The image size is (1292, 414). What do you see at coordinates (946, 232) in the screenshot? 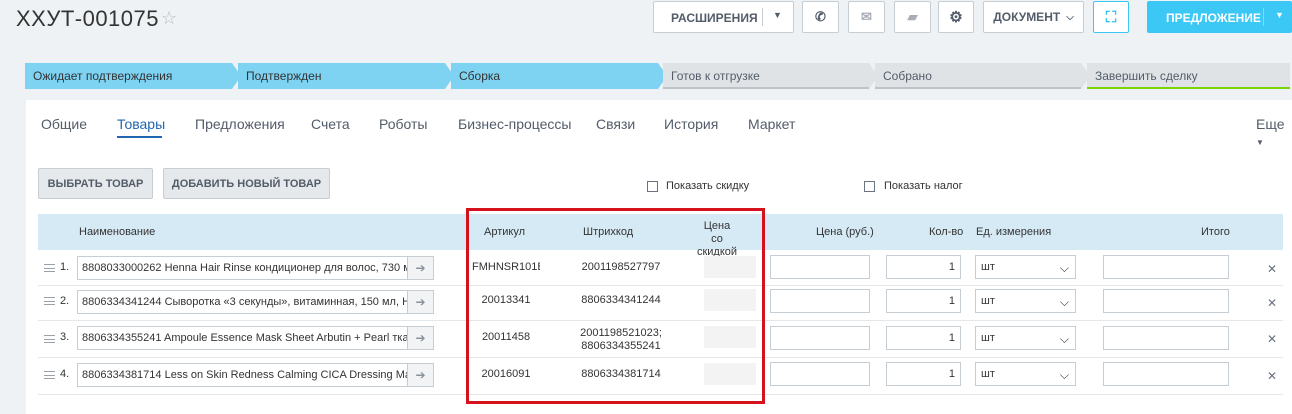
I see `column-header-qty: Кол-во` at bounding box center [946, 232].